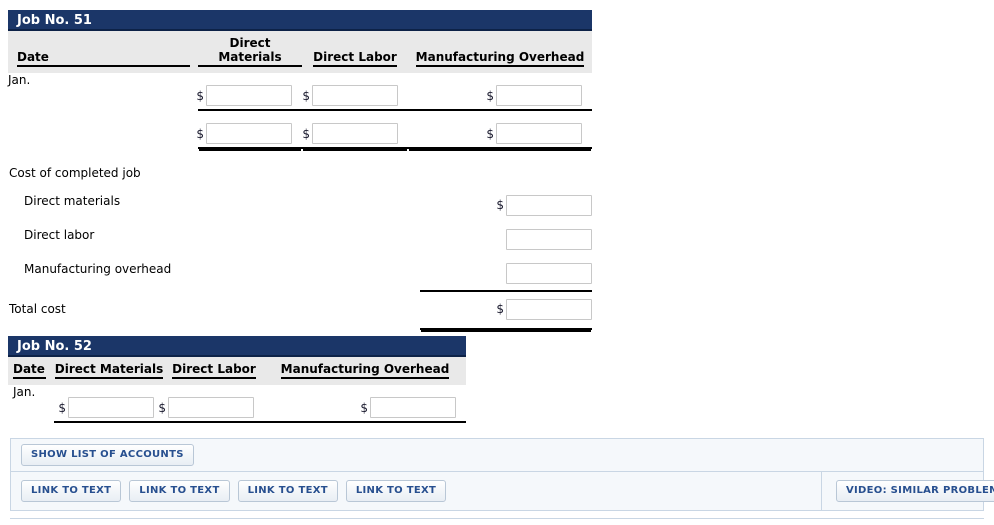 The width and height of the screenshot is (994, 525). Describe the element at coordinates (107, 455) in the screenshot. I see `show-list-of-accounts-button: SHOW LIST OF ACCOUNTS` at that location.